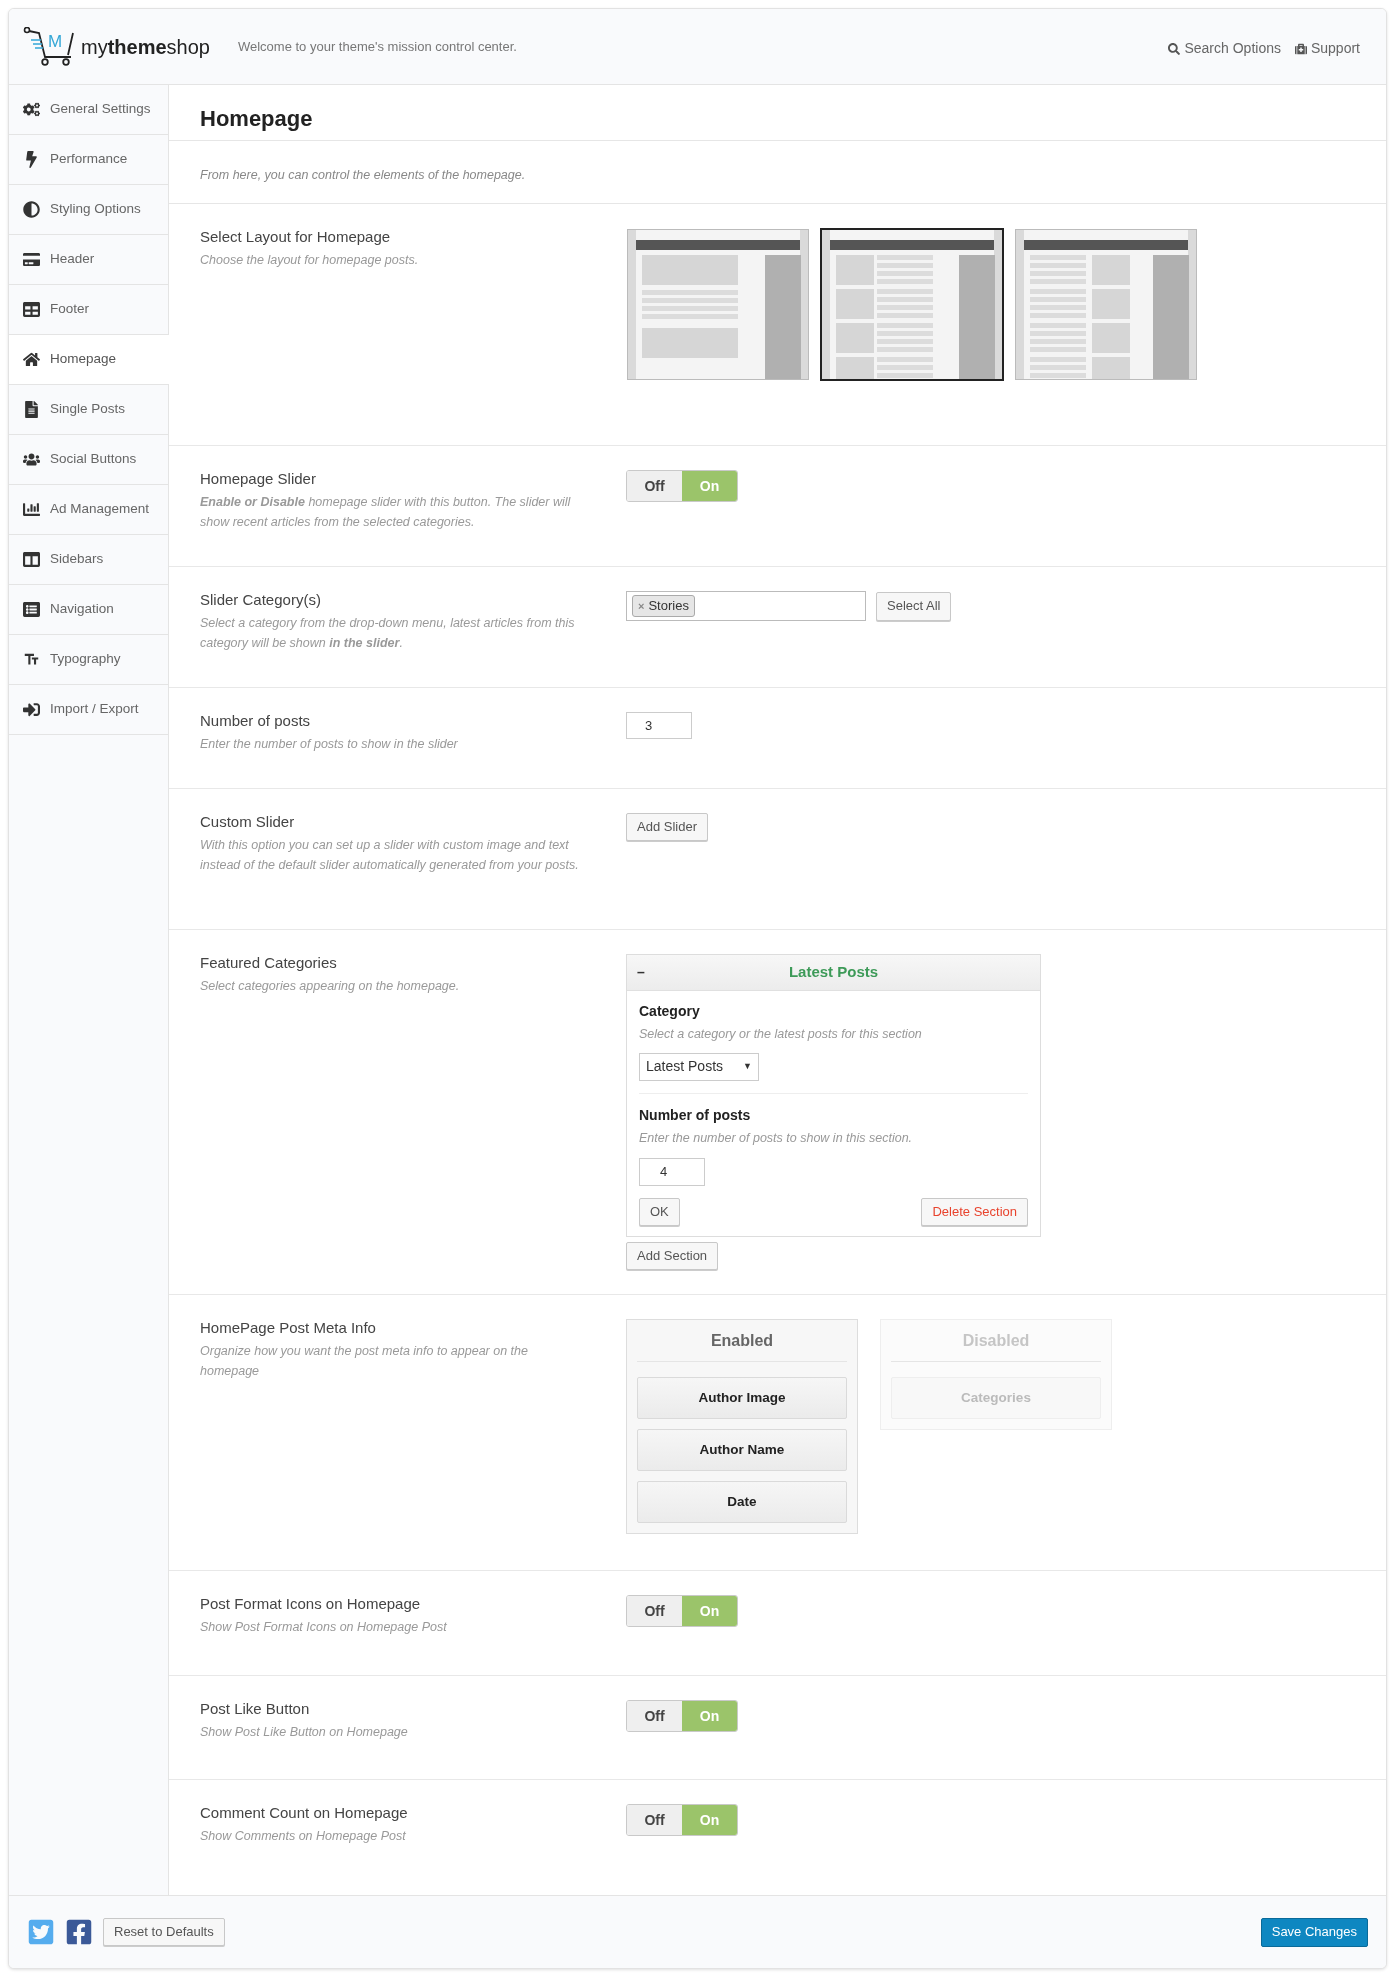 The image size is (1395, 1976). What do you see at coordinates (88, 710) in the screenshot?
I see `sidebar-item: Import / Export` at bounding box center [88, 710].